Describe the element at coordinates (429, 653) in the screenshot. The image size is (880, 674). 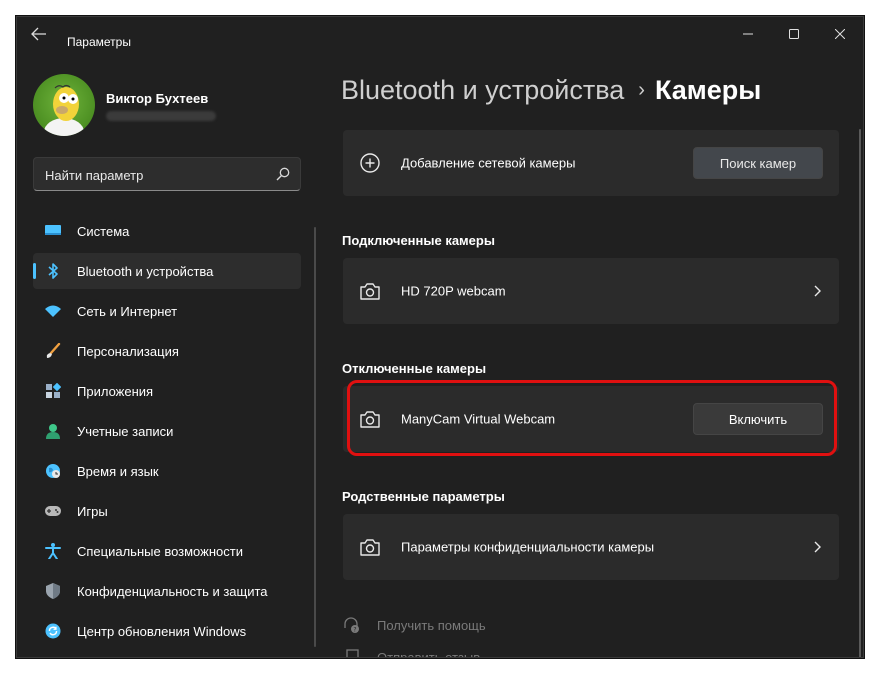
I see `send-feedback-label: Отправить отзыв` at that location.